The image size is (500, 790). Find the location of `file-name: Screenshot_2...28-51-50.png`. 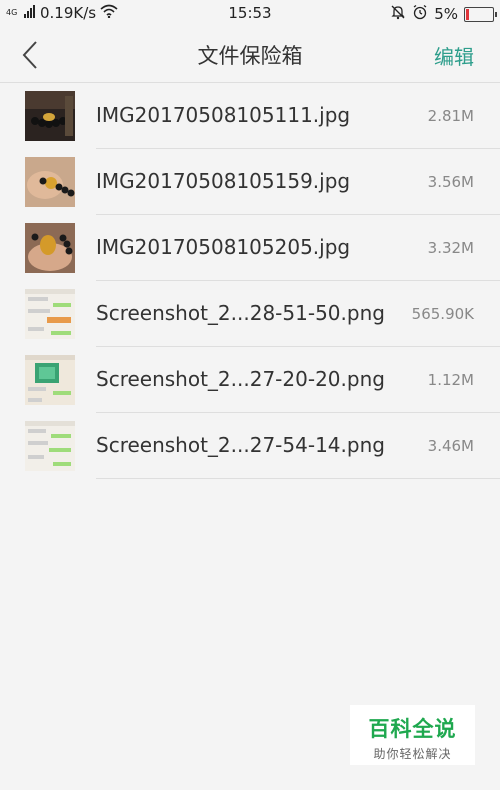

file-name: Screenshot_2...28-51-50.png is located at coordinates (240, 313).